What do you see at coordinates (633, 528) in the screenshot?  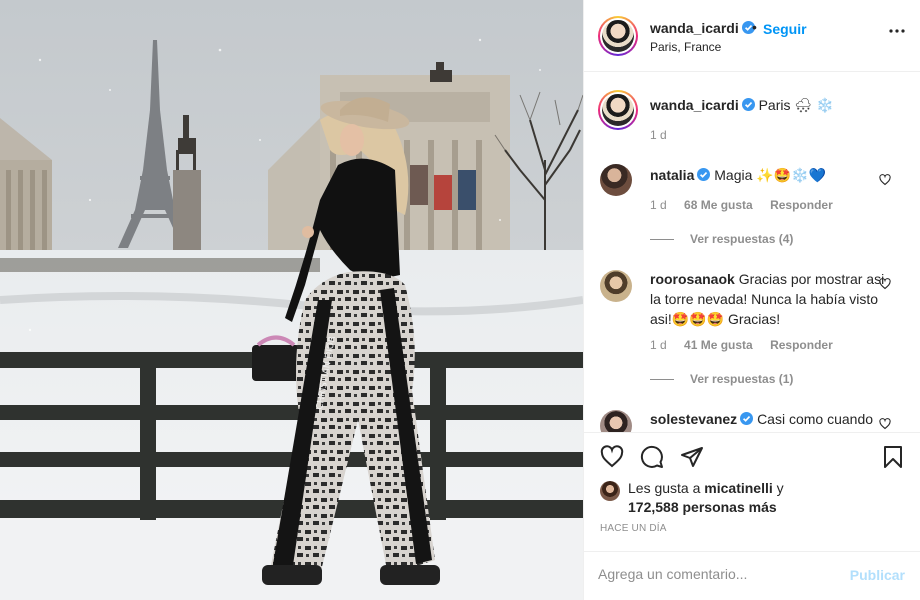 I see `post-timestamp: HACE UN DÍA` at bounding box center [633, 528].